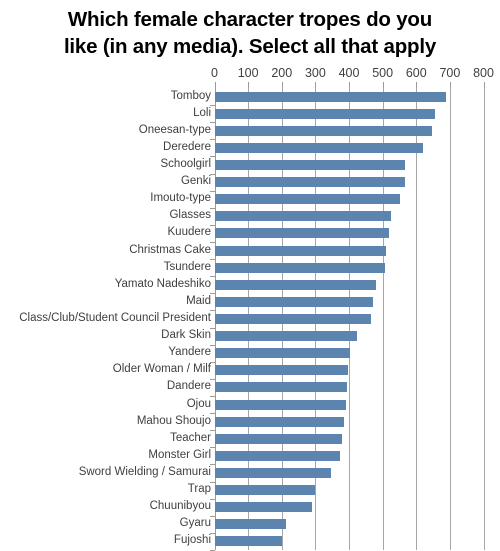  I want to click on x-tick-label-800: 800, so click(483, 73).